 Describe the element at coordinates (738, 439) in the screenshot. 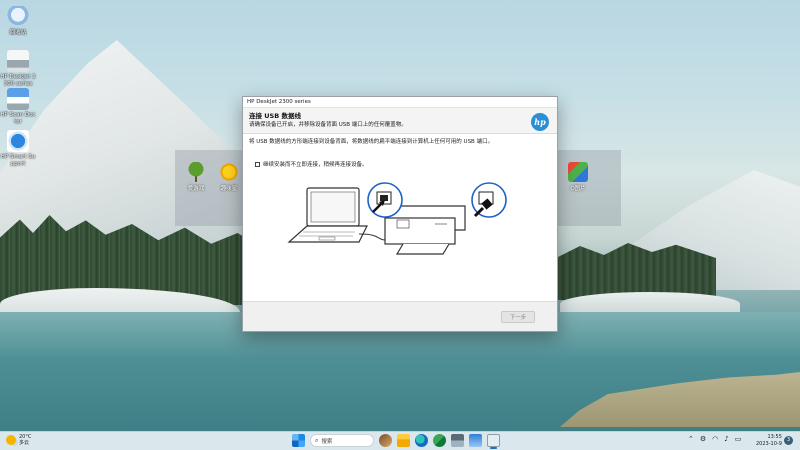

I see `battery-icon: ▭` at that location.